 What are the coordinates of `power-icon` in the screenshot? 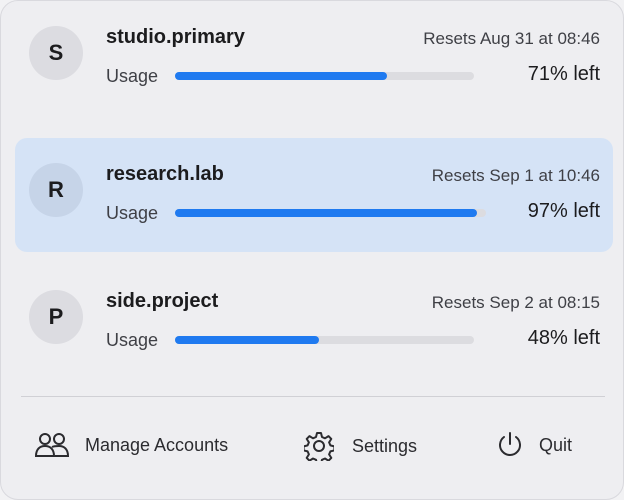 It's located at (510, 445).